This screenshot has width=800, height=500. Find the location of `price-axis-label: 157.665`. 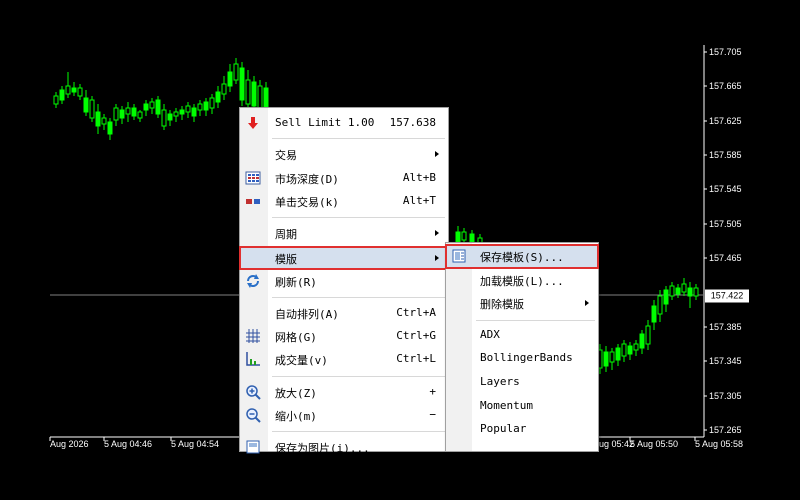

price-axis-label: 157.665 is located at coordinates (725, 86).